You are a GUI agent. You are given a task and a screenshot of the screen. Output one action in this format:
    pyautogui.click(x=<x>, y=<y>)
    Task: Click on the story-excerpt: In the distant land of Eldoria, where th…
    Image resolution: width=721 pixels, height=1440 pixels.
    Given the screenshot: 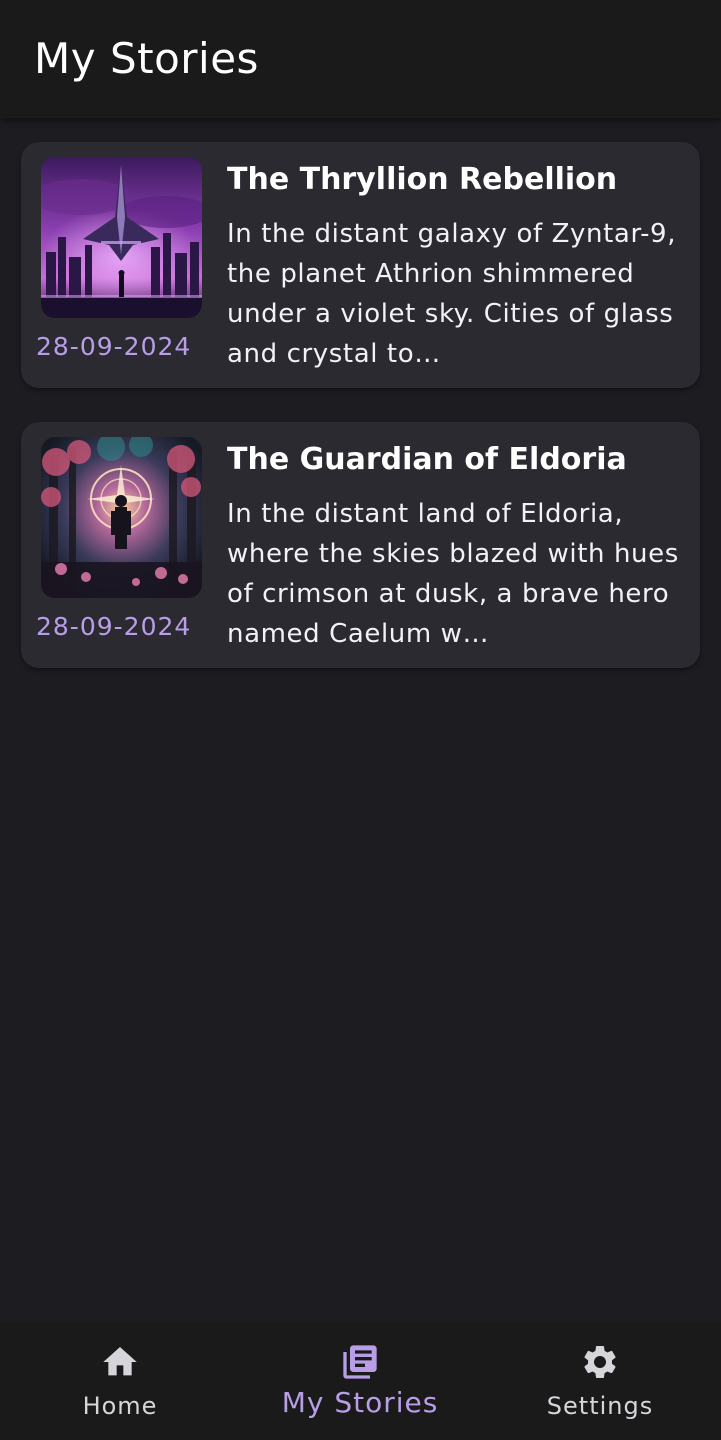 What is the action you would take?
    pyautogui.click(x=453, y=574)
    